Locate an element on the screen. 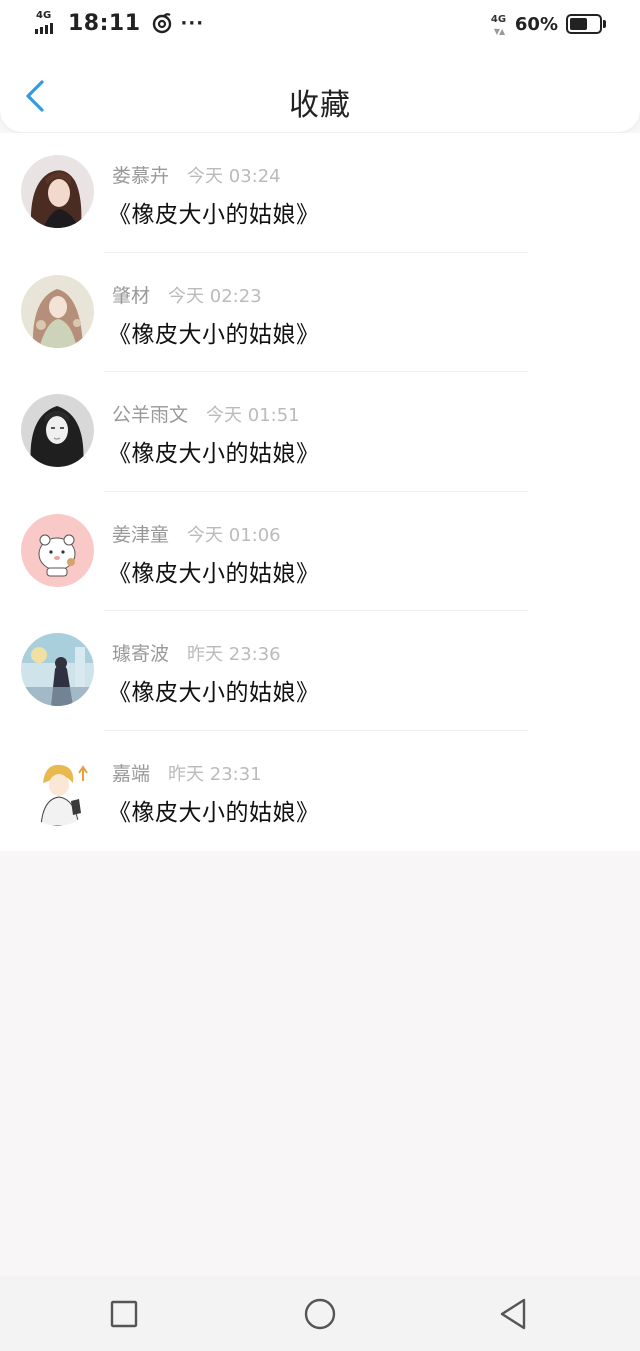 The width and height of the screenshot is (640, 1351). favorite-time: 今天 01:06 is located at coordinates (234, 535).